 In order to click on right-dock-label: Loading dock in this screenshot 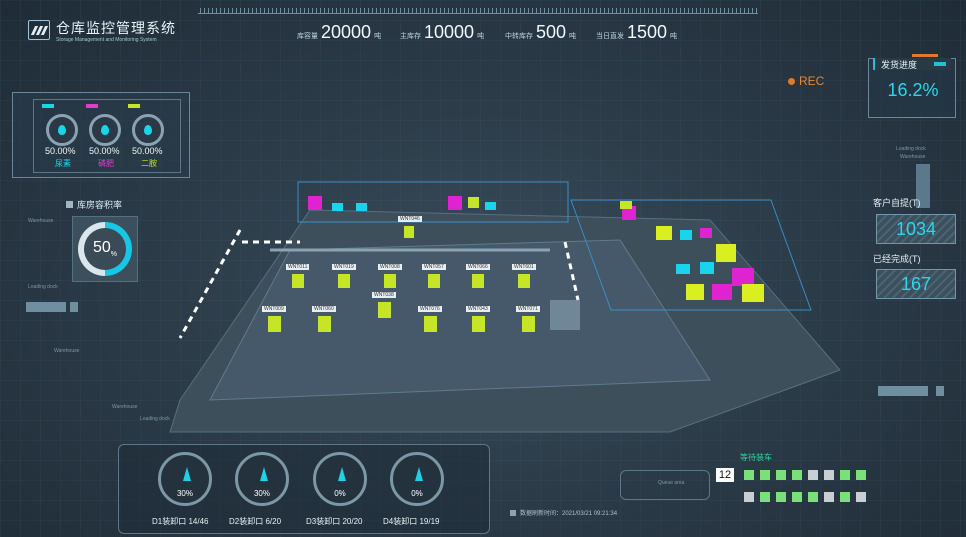, I will do `click(911, 149)`.